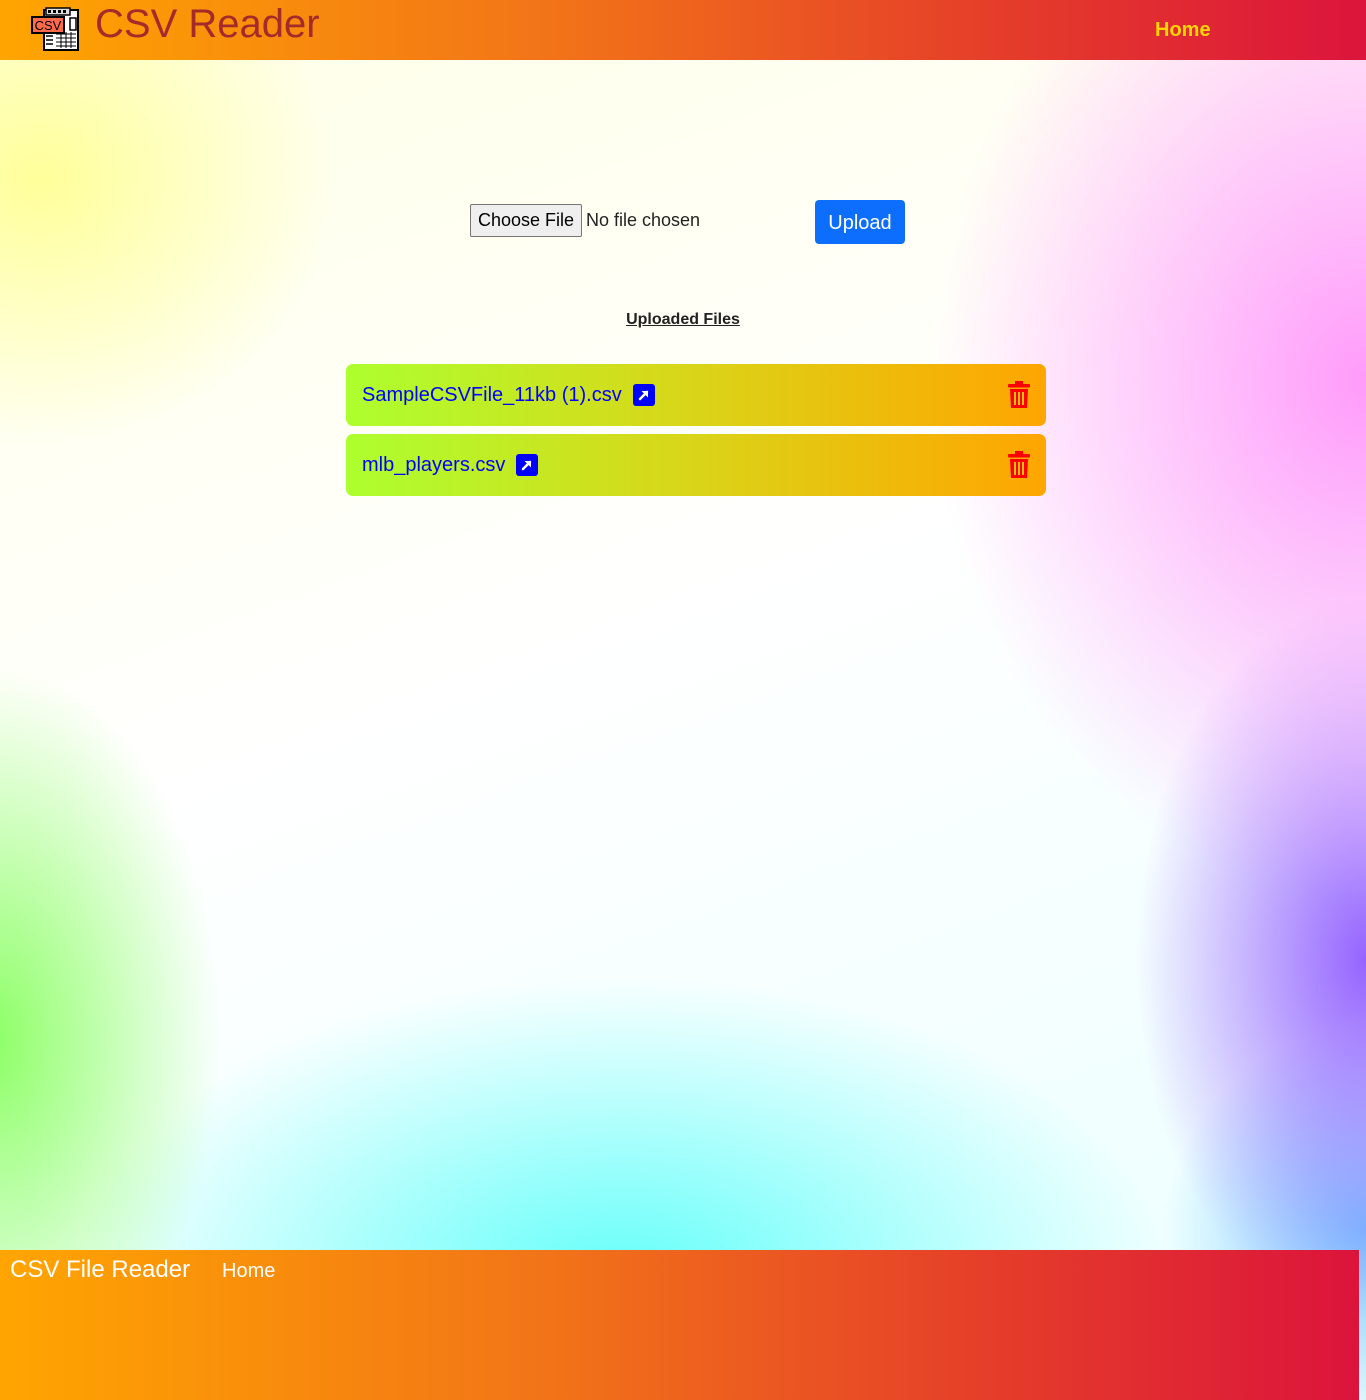  Describe the element at coordinates (860, 222) in the screenshot. I see `upload-button: Upload` at that location.